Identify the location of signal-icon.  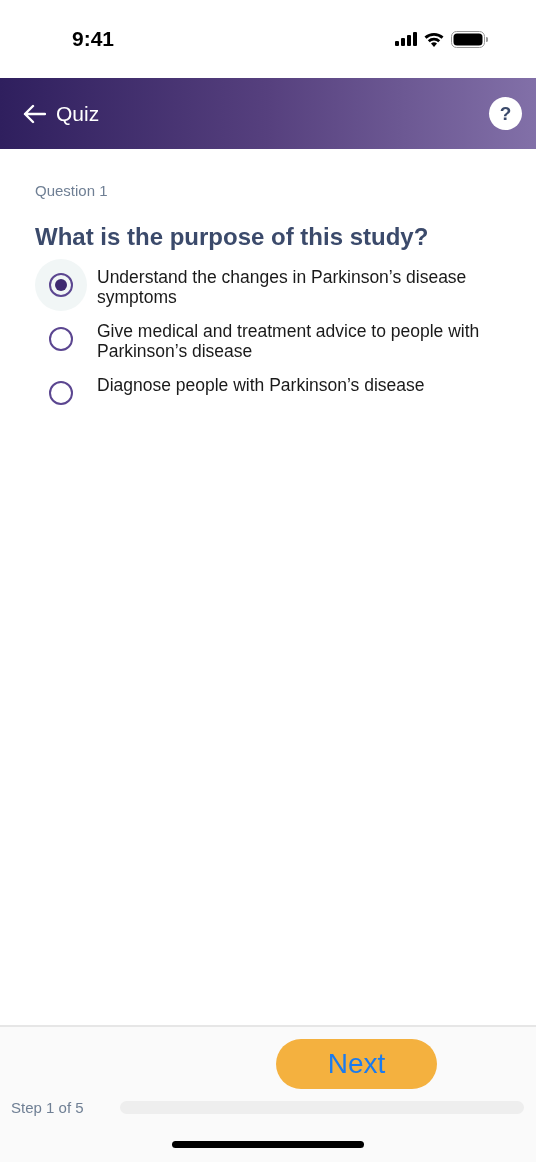
(406, 39).